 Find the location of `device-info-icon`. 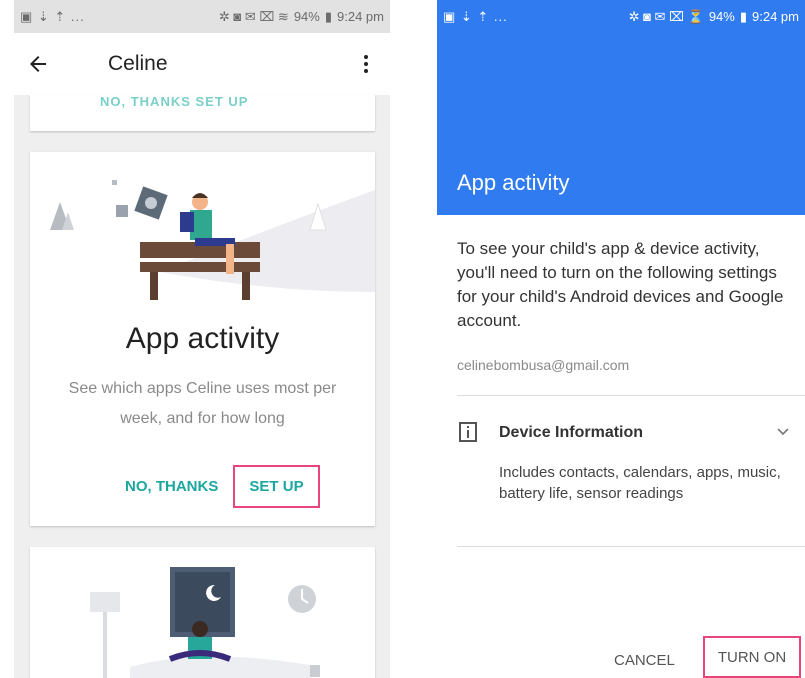

device-info-icon is located at coordinates (468, 432).